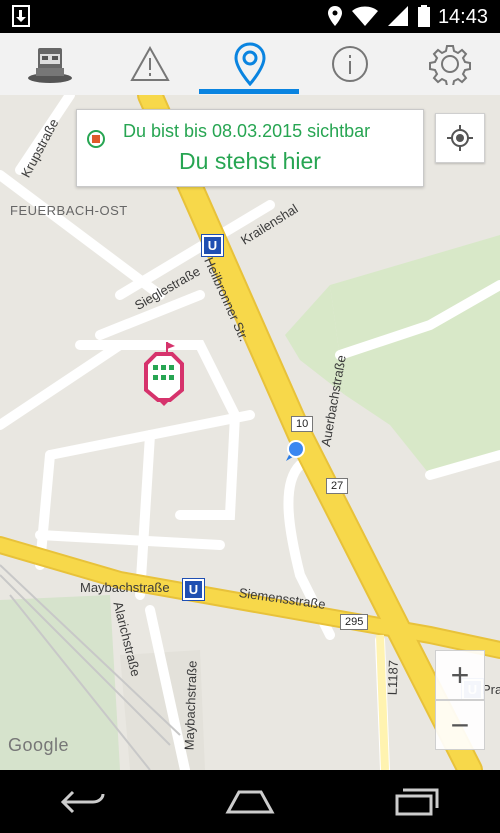  I want to click on location-status-text: Du stehst hier, so click(250, 161).